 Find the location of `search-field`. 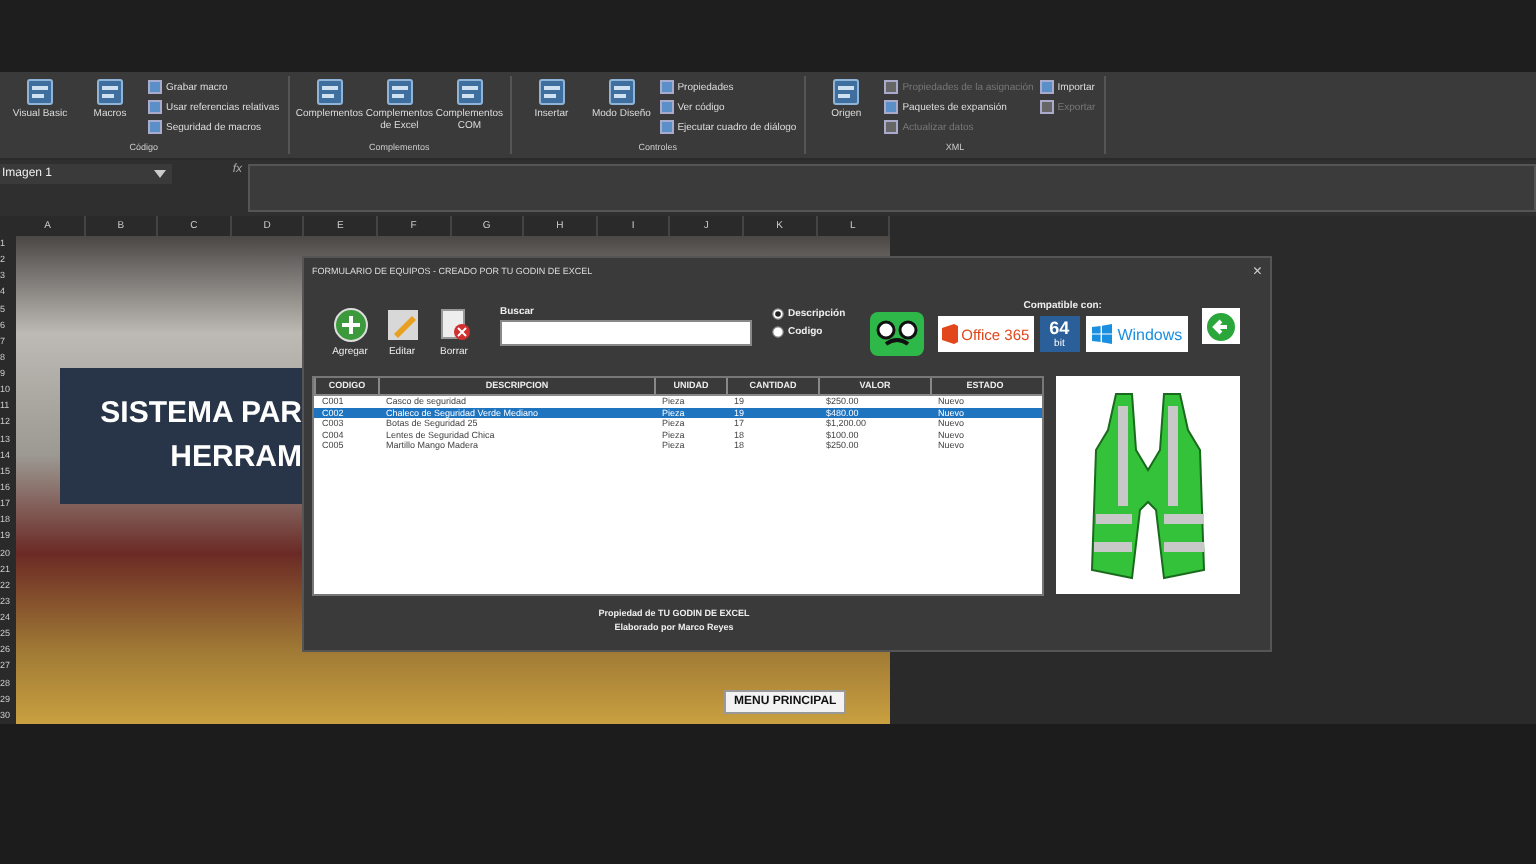

search-field is located at coordinates (626, 333).